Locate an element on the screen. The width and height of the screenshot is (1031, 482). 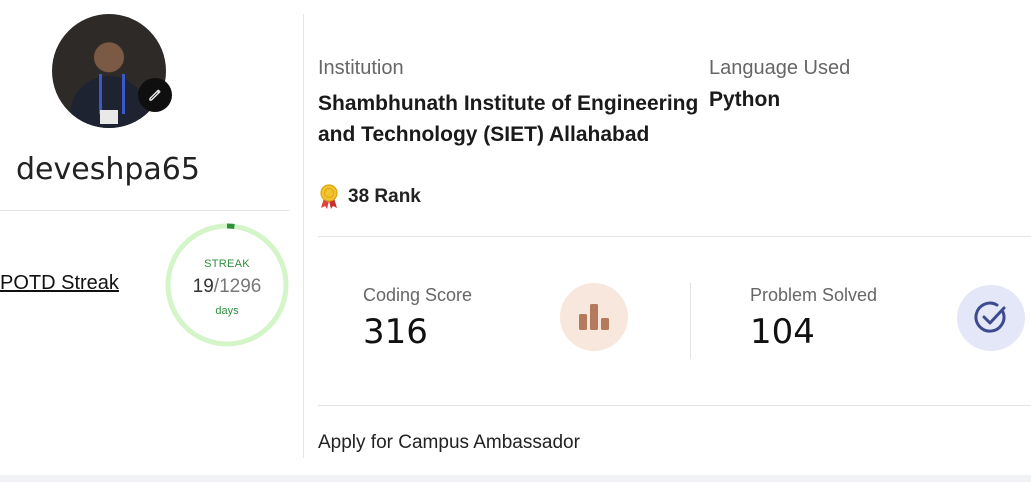
language-value: Python is located at coordinates (745, 99).